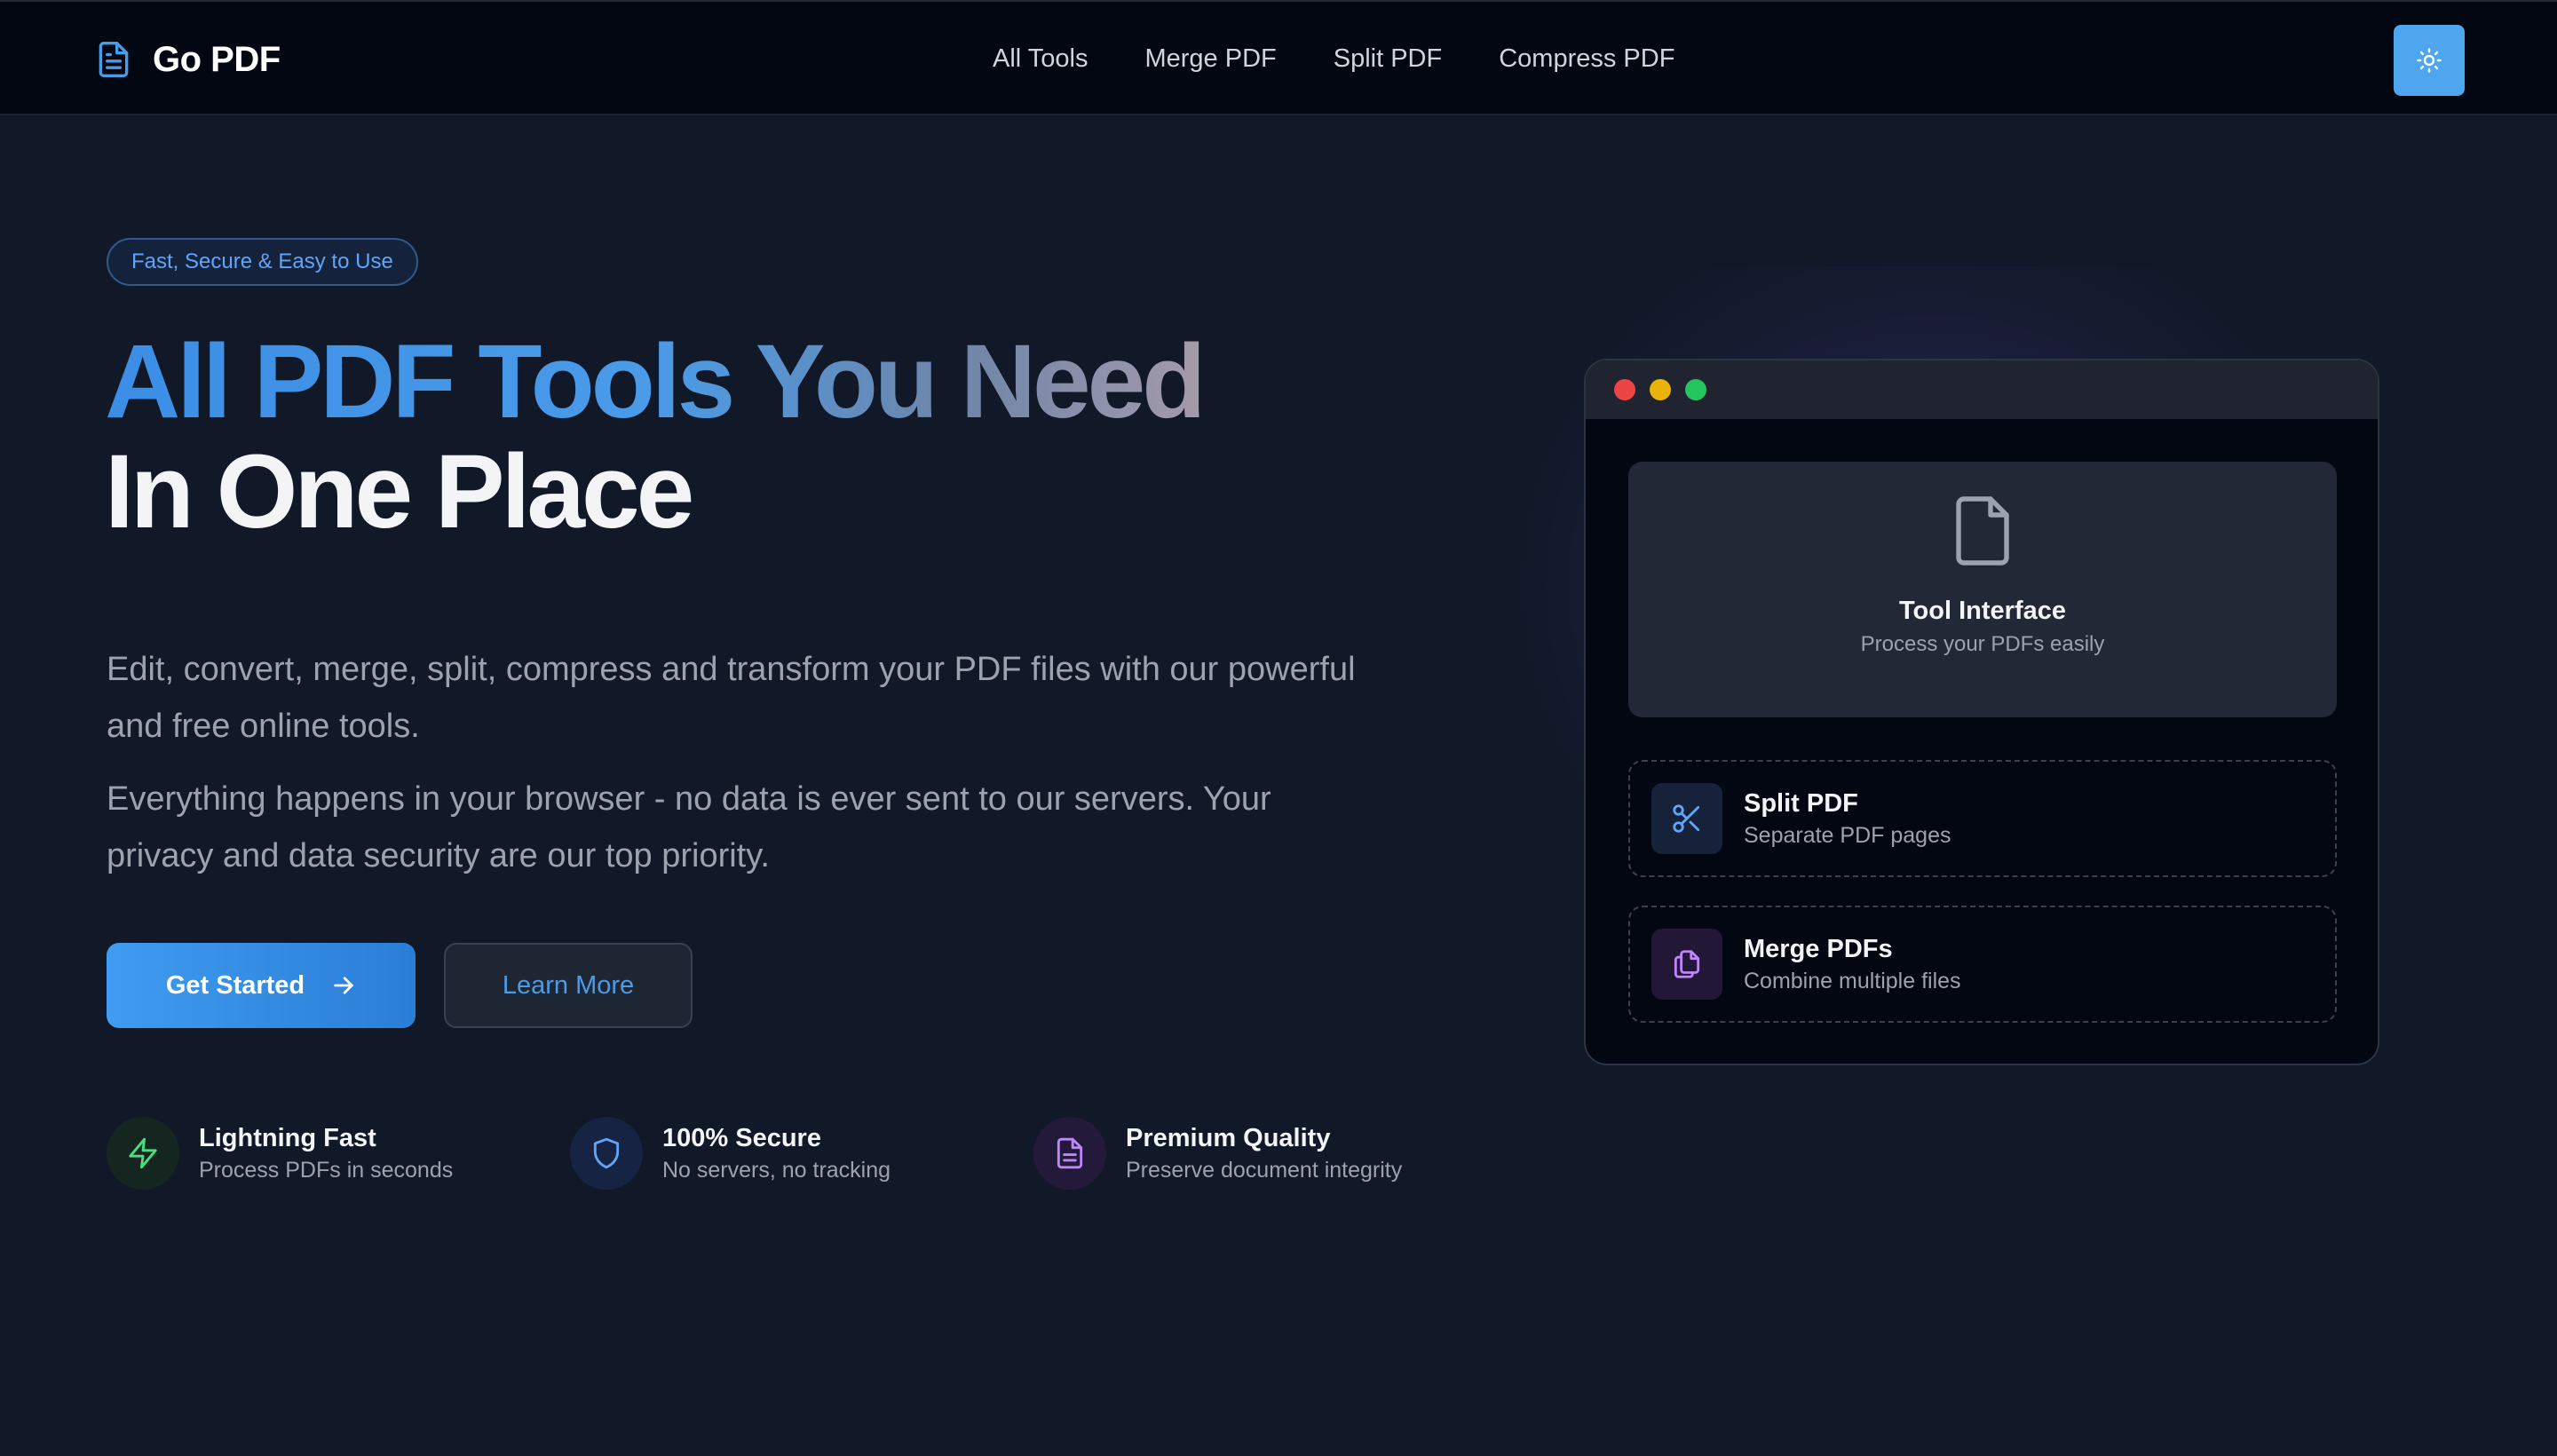 The height and width of the screenshot is (1456, 2557). What do you see at coordinates (1624, 389) in the screenshot?
I see `window-close-dot` at bounding box center [1624, 389].